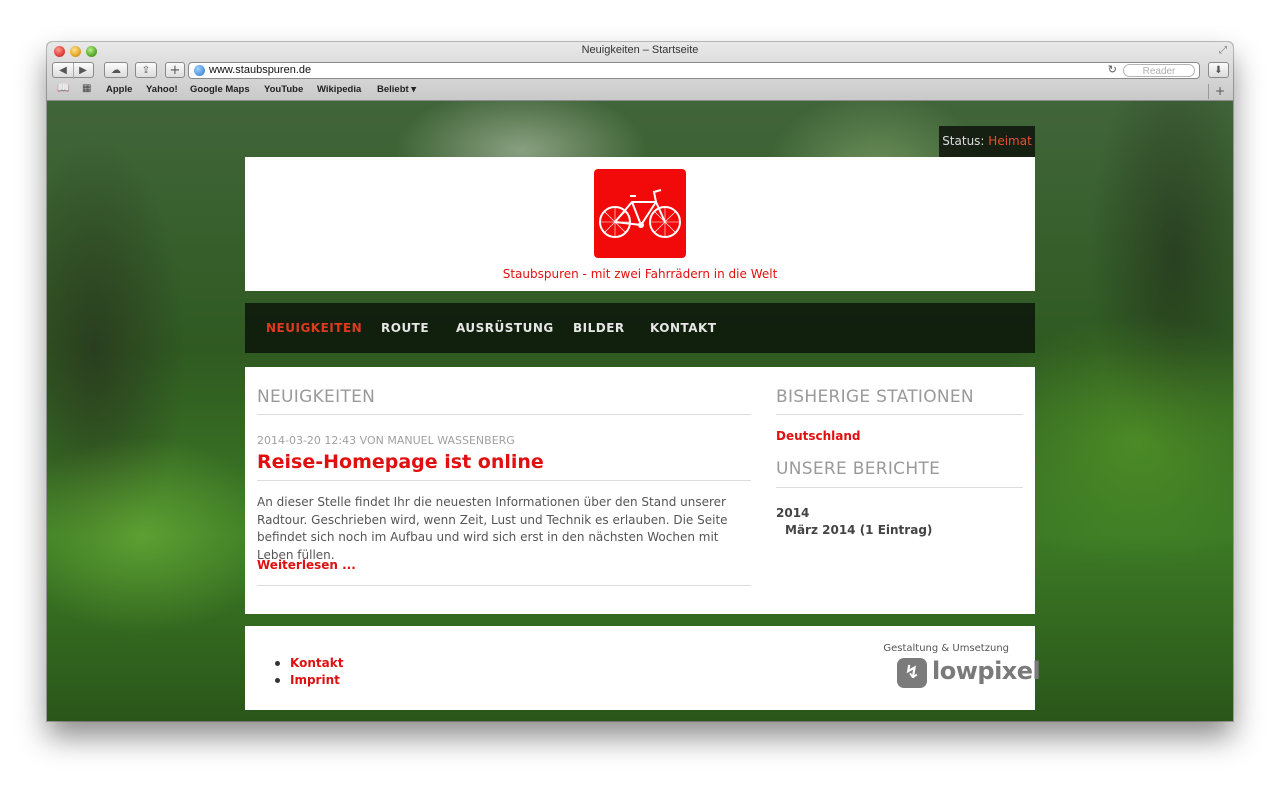 The height and width of the screenshot is (800, 1280). I want to click on archive-year: 2014, so click(793, 513).